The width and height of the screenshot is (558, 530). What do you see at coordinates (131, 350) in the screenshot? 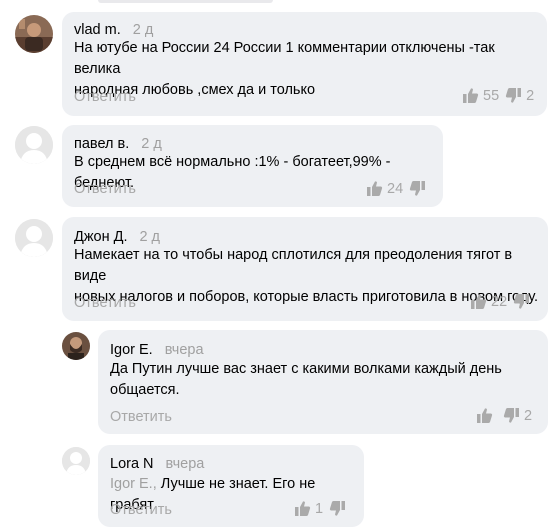
I see `author-name: Igor E.` at bounding box center [131, 350].